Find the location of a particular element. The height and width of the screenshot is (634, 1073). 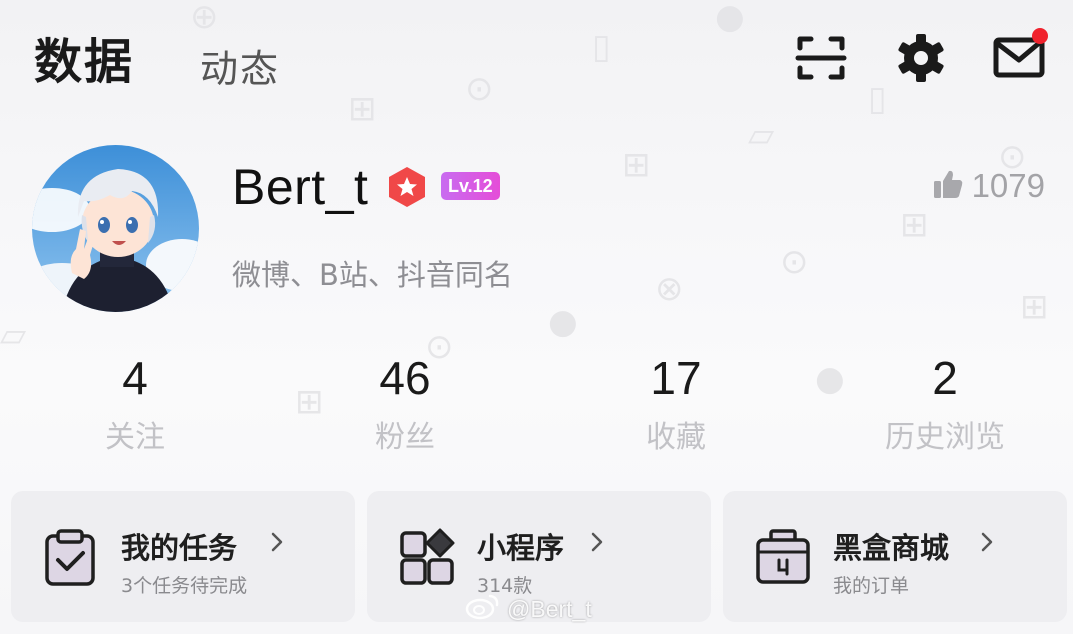

stat-label: 粉丝 is located at coordinates (405, 437).